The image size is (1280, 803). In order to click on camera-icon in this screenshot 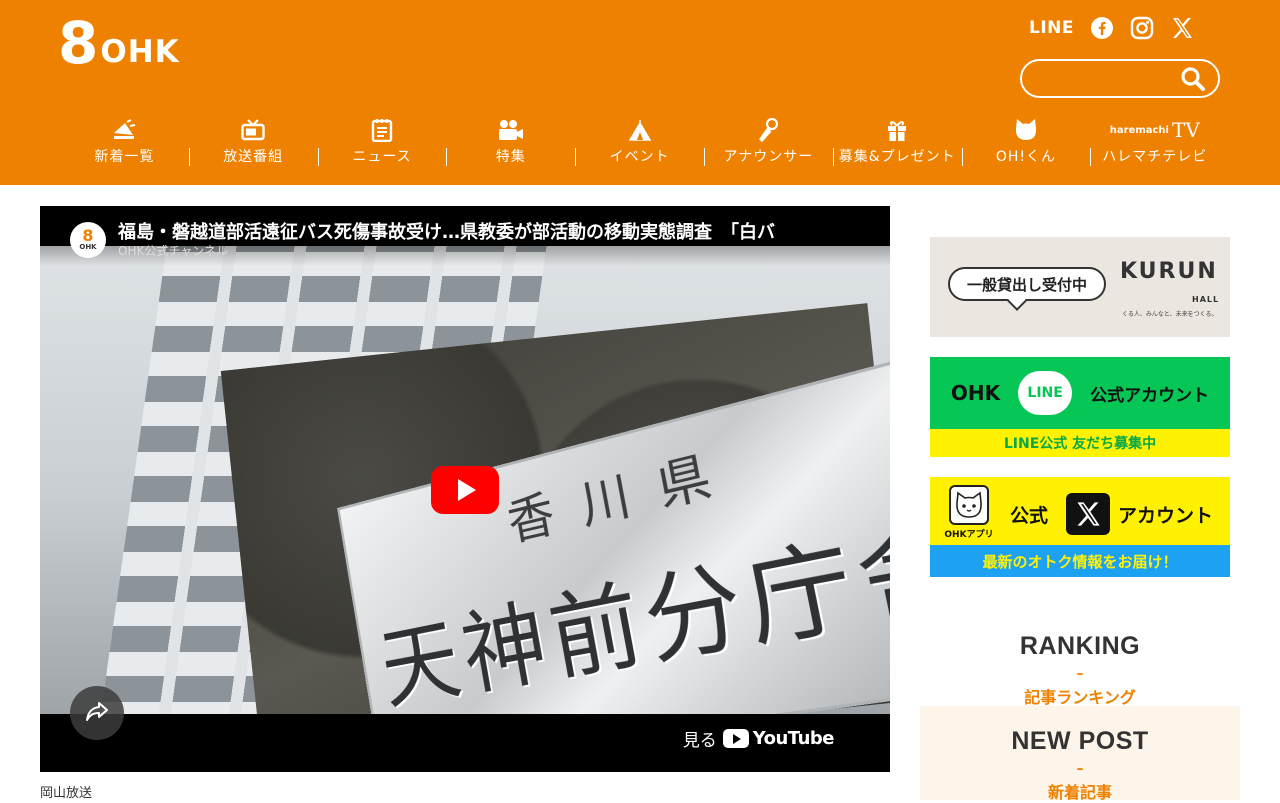, I will do `click(511, 130)`.